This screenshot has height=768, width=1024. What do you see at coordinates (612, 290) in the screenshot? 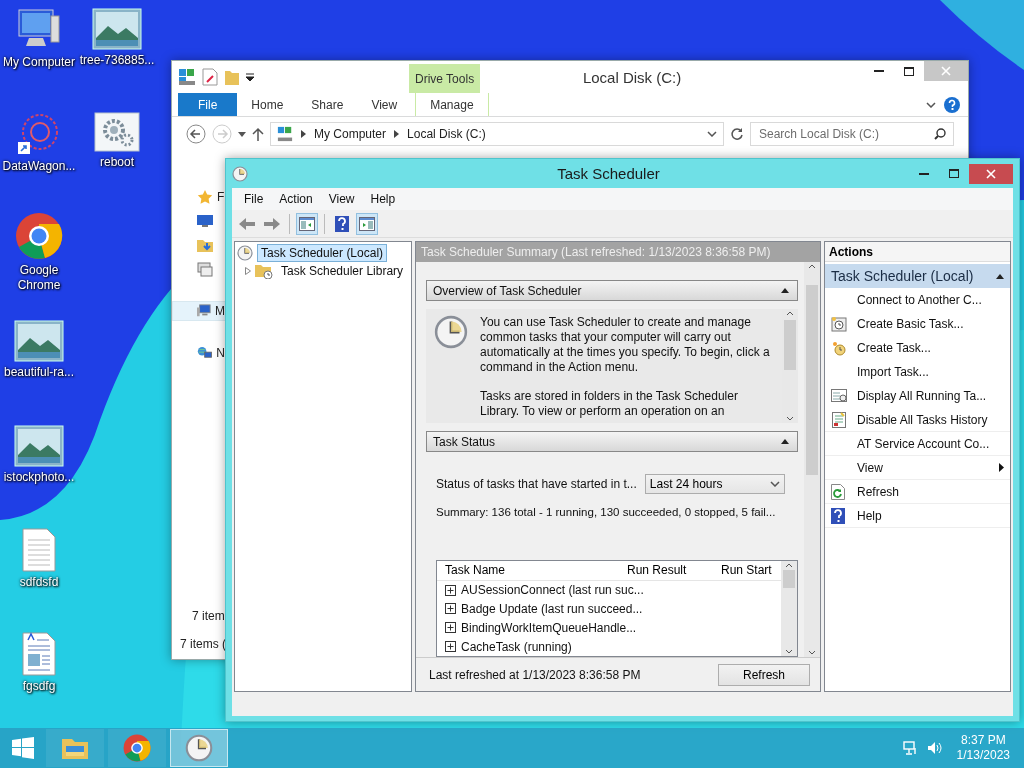
I see `section-header: Overview of Task Scheduler` at bounding box center [612, 290].